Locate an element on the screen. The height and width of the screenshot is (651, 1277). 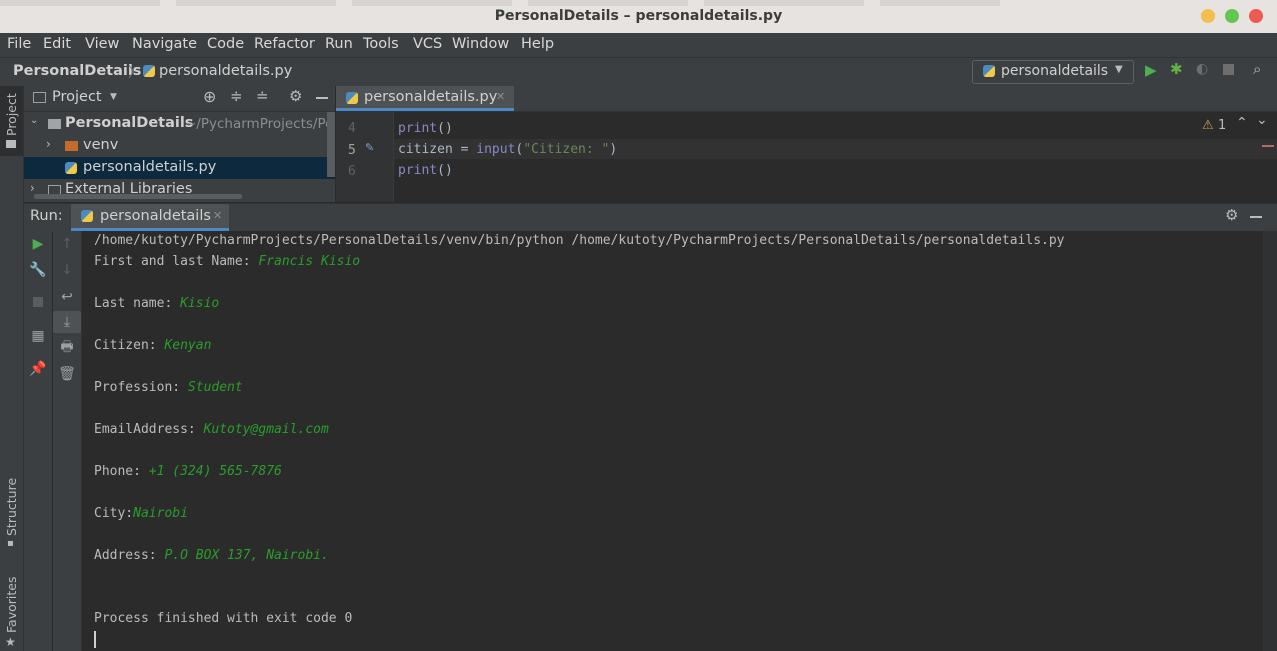
menu-run: Run is located at coordinates (339, 44).